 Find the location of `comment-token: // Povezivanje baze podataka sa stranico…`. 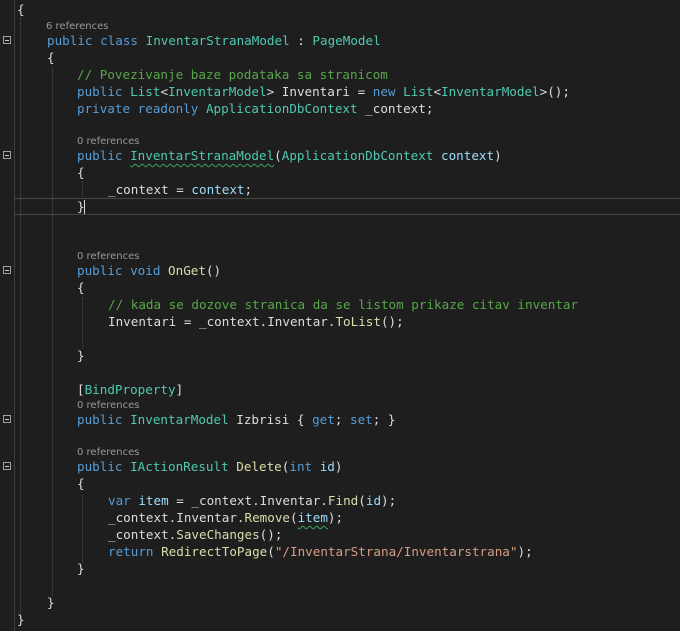

comment-token: // Povezivanje baze podataka sa stranico… is located at coordinates (232, 74).